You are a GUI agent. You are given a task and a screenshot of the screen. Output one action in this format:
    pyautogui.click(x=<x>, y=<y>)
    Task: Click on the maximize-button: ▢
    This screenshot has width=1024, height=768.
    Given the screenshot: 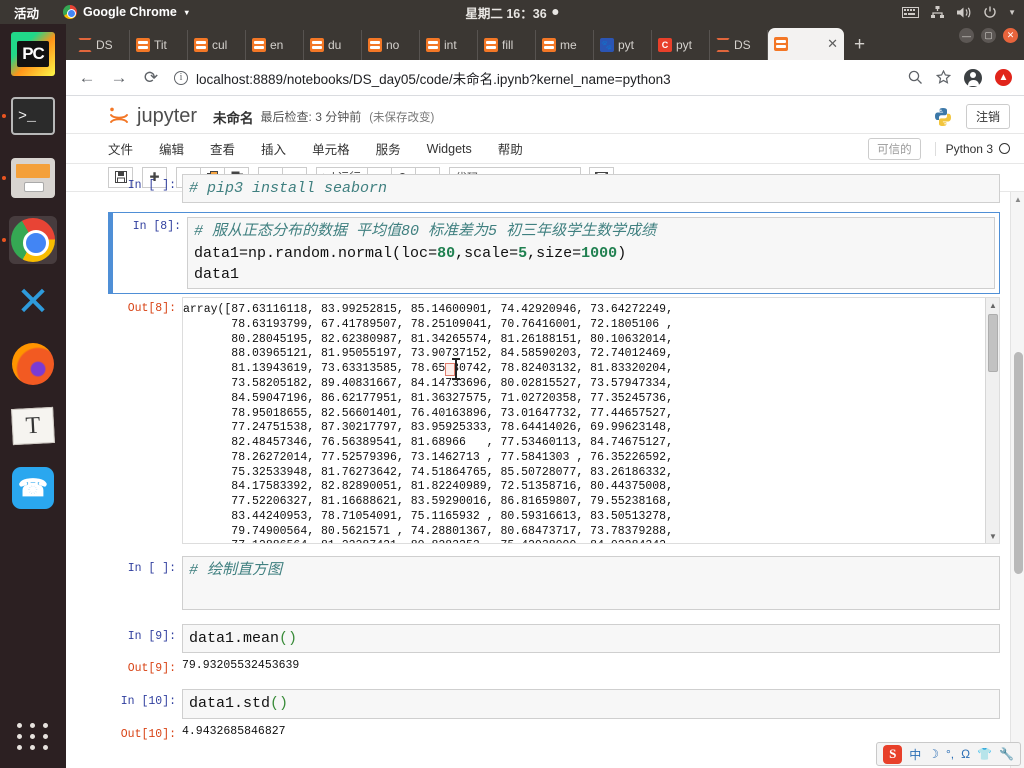 What is the action you would take?
    pyautogui.click(x=988, y=35)
    